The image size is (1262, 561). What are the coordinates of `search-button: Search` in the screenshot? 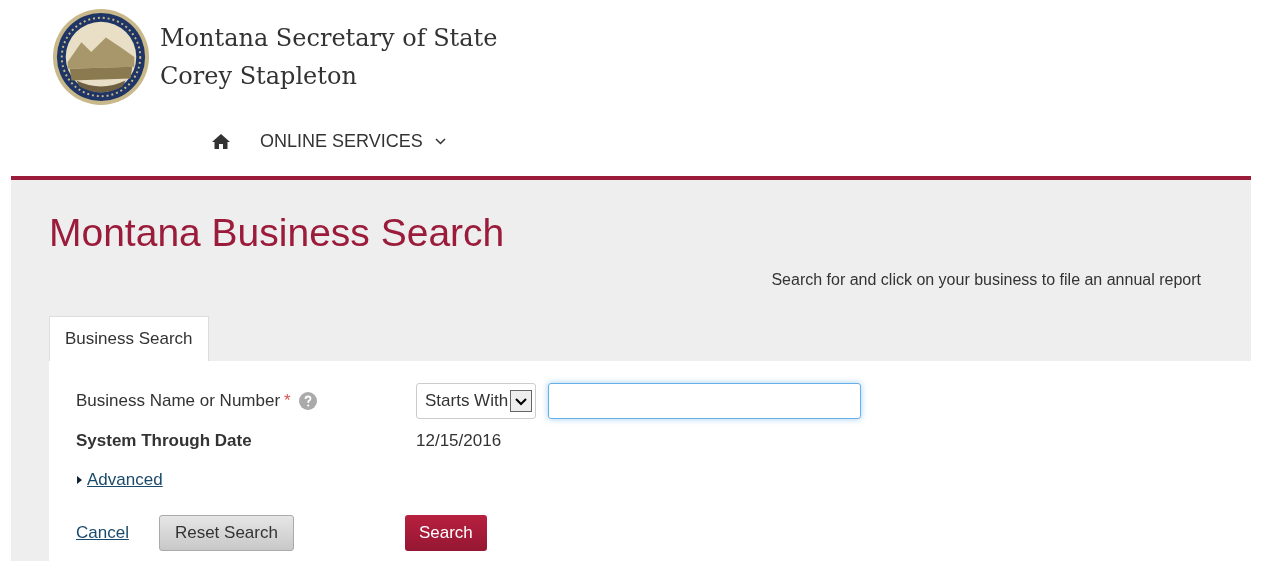 It's located at (445, 532).